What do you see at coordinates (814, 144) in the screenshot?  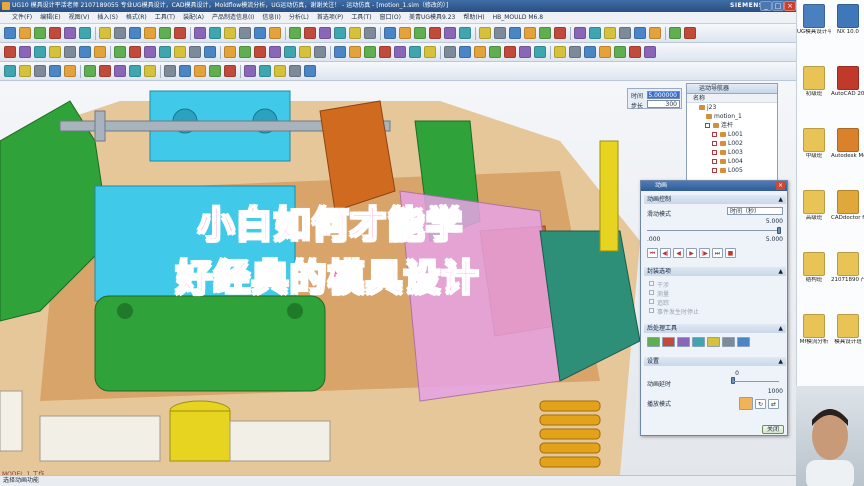 I see `desktop-shortcut: 中级班` at bounding box center [814, 144].